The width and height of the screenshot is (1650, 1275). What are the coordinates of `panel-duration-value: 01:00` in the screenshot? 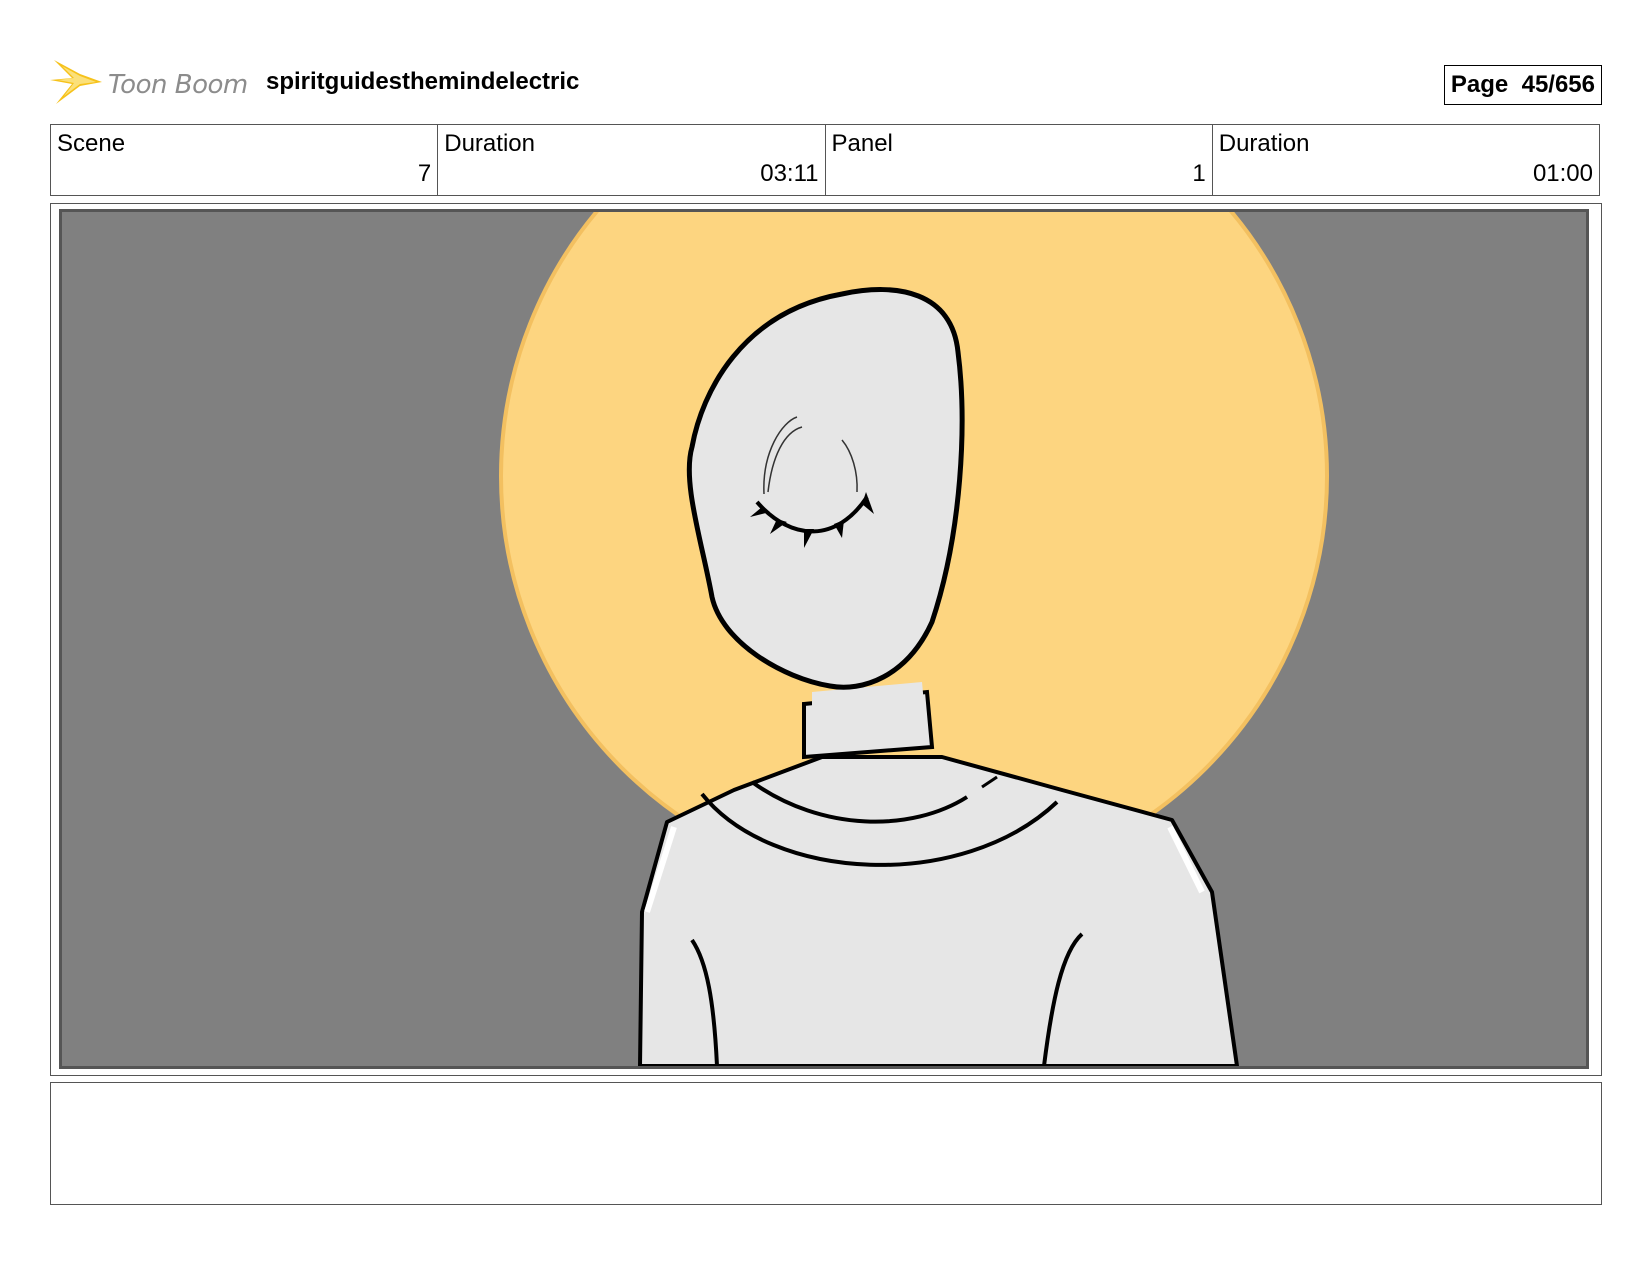 It's located at (1562, 173).